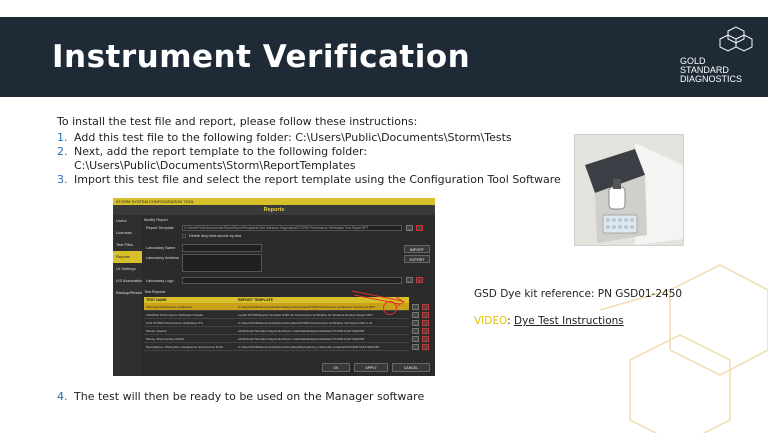  I want to click on step-number: 3., so click(62, 179).